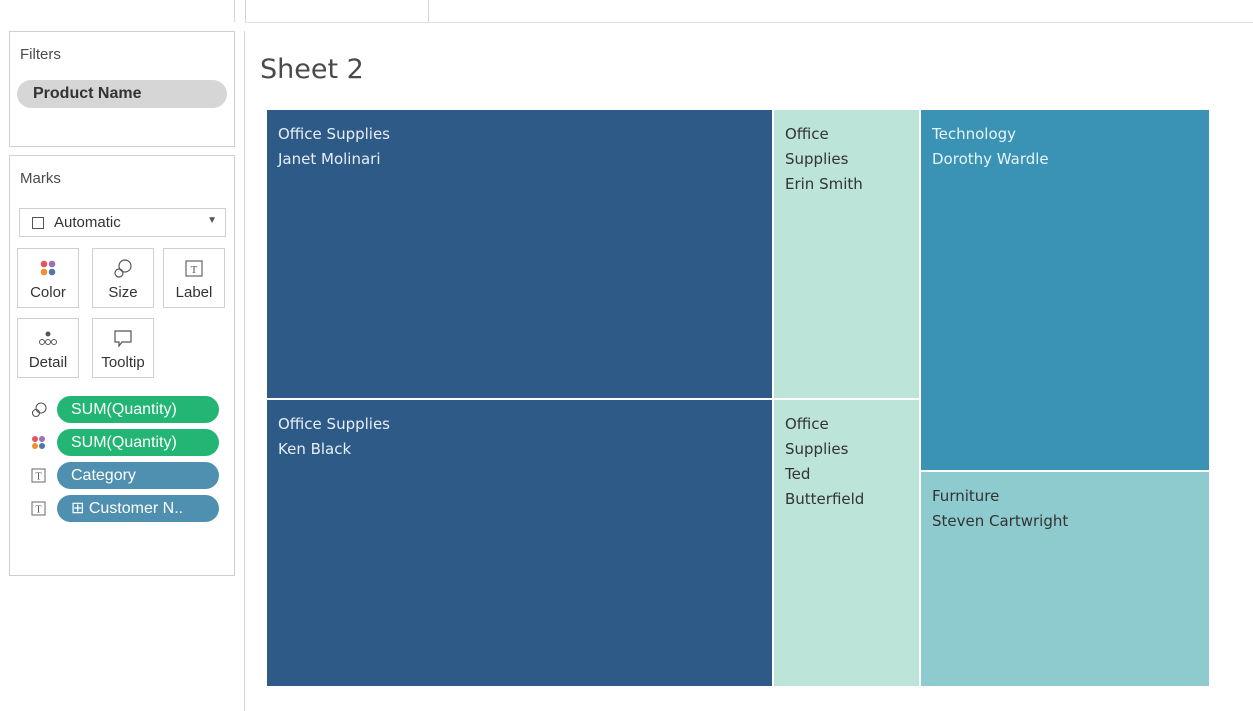 The image size is (1253, 711). What do you see at coordinates (48, 339) in the screenshot?
I see `detail-icon` at bounding box center [48, 339].